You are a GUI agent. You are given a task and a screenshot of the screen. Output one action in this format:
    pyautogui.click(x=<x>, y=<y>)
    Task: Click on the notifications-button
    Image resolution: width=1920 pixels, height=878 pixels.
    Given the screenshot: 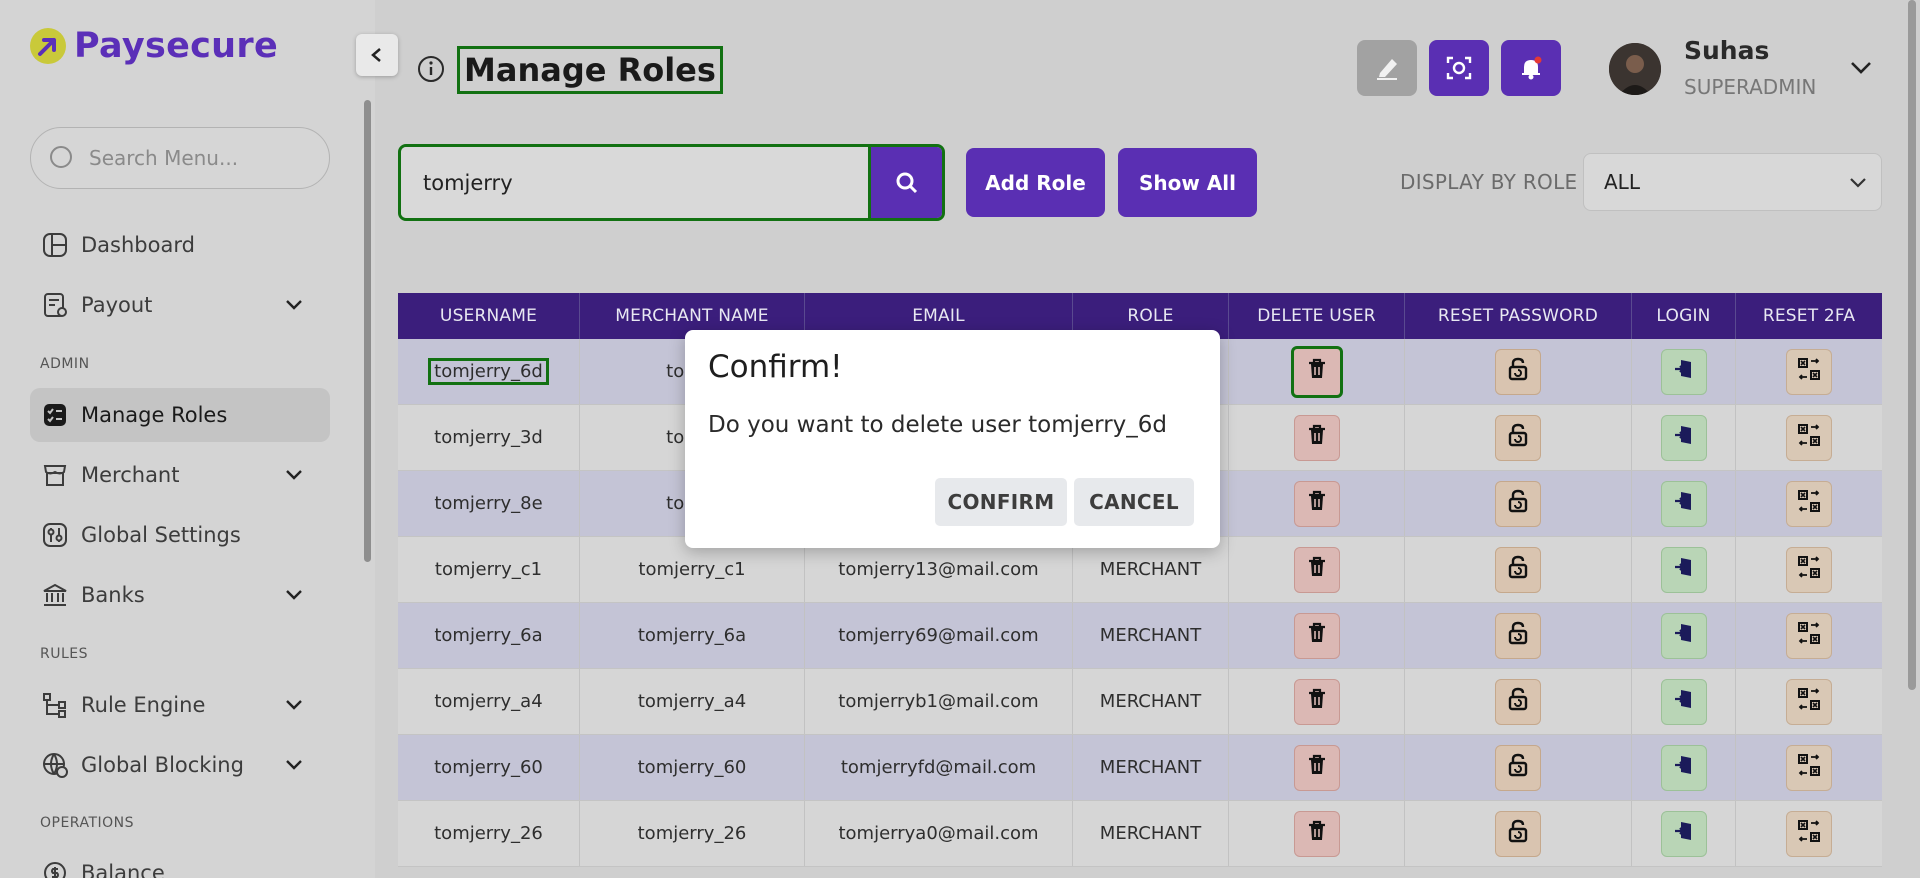 What is the action you would take?
    pyautogui.click(x=1531, y=68)
    